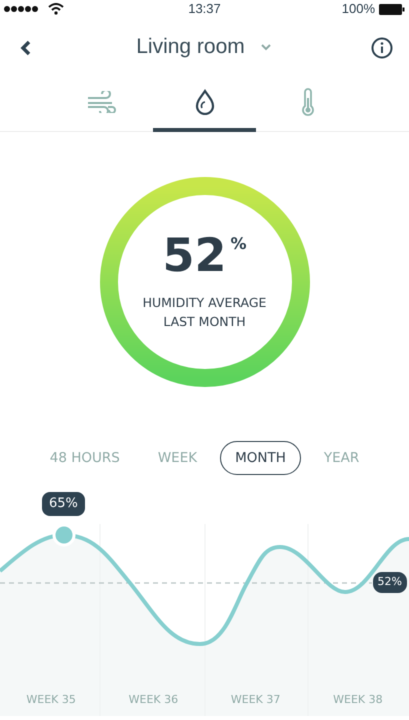  I want to click on wifi-icon, so click(56, 9).